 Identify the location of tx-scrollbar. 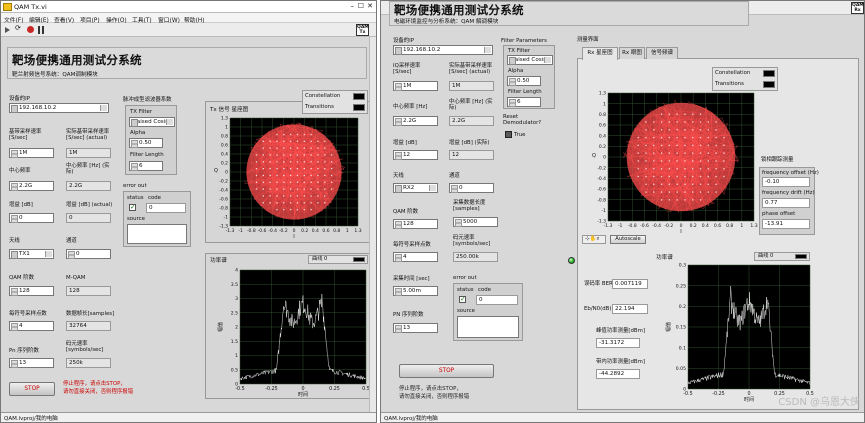
(372, 224).